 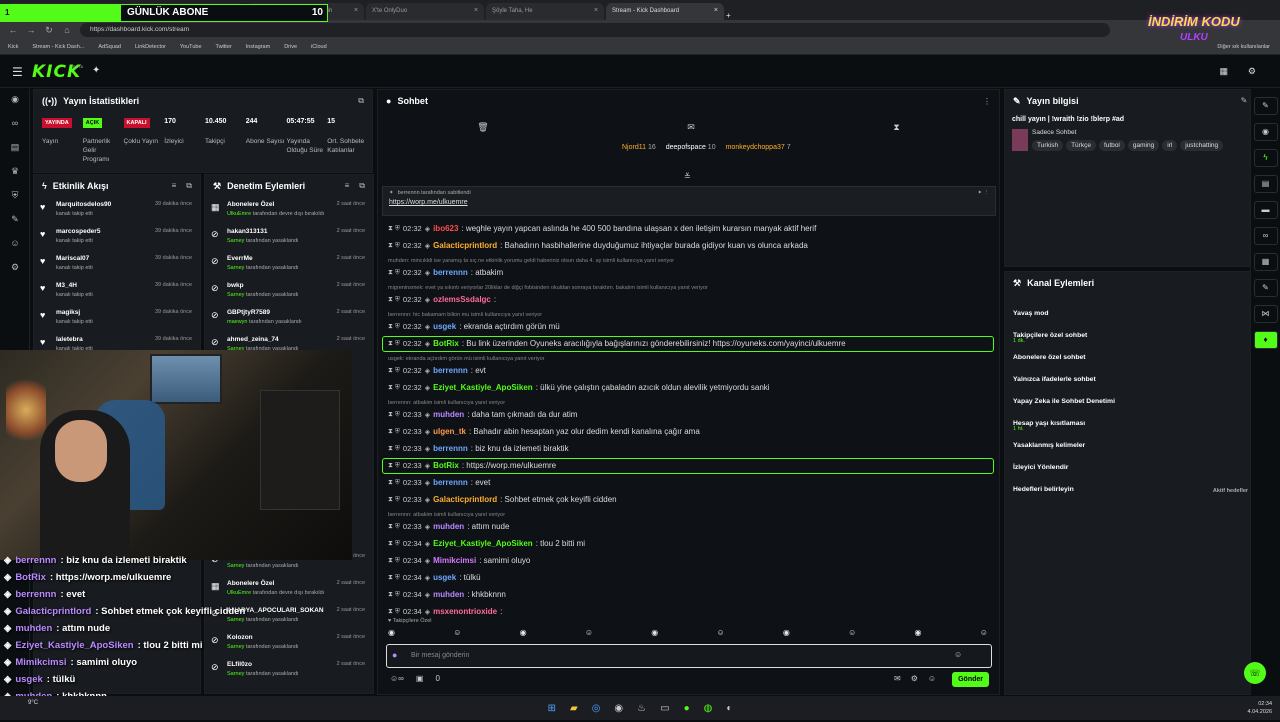 What do you see at coordinates (618, 708) in the screenshot?
I see `discord-icon: ◉` at bounding box center [618, 708].